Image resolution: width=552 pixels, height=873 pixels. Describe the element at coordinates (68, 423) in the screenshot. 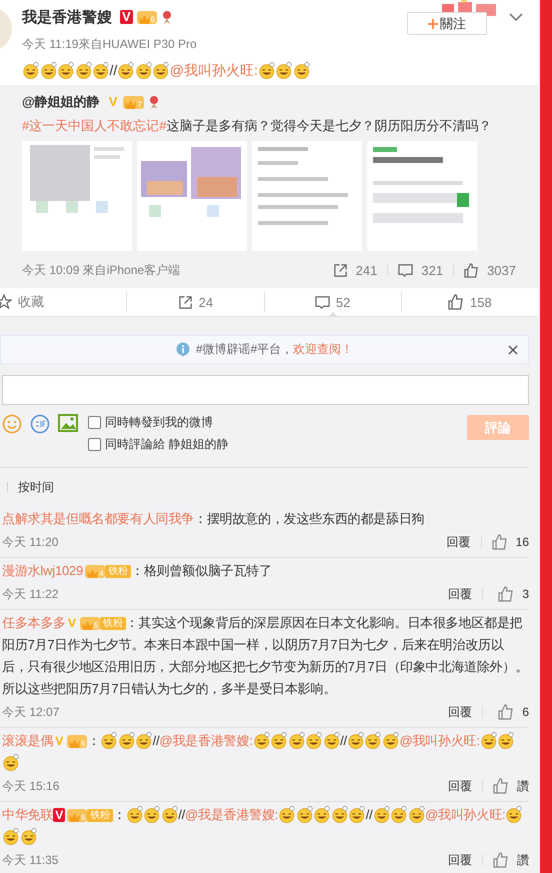

I see `image-icon` at that location.